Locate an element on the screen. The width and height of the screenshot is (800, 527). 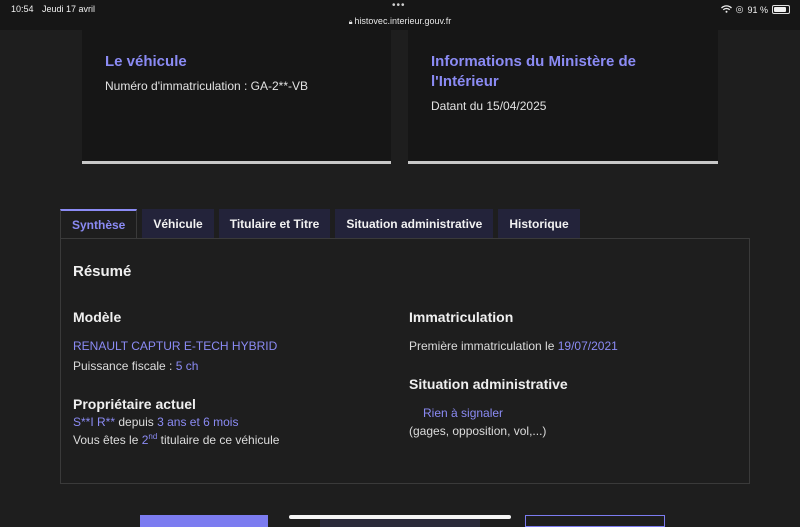
tab-historique: Historique is located at coordinates (539, 223).